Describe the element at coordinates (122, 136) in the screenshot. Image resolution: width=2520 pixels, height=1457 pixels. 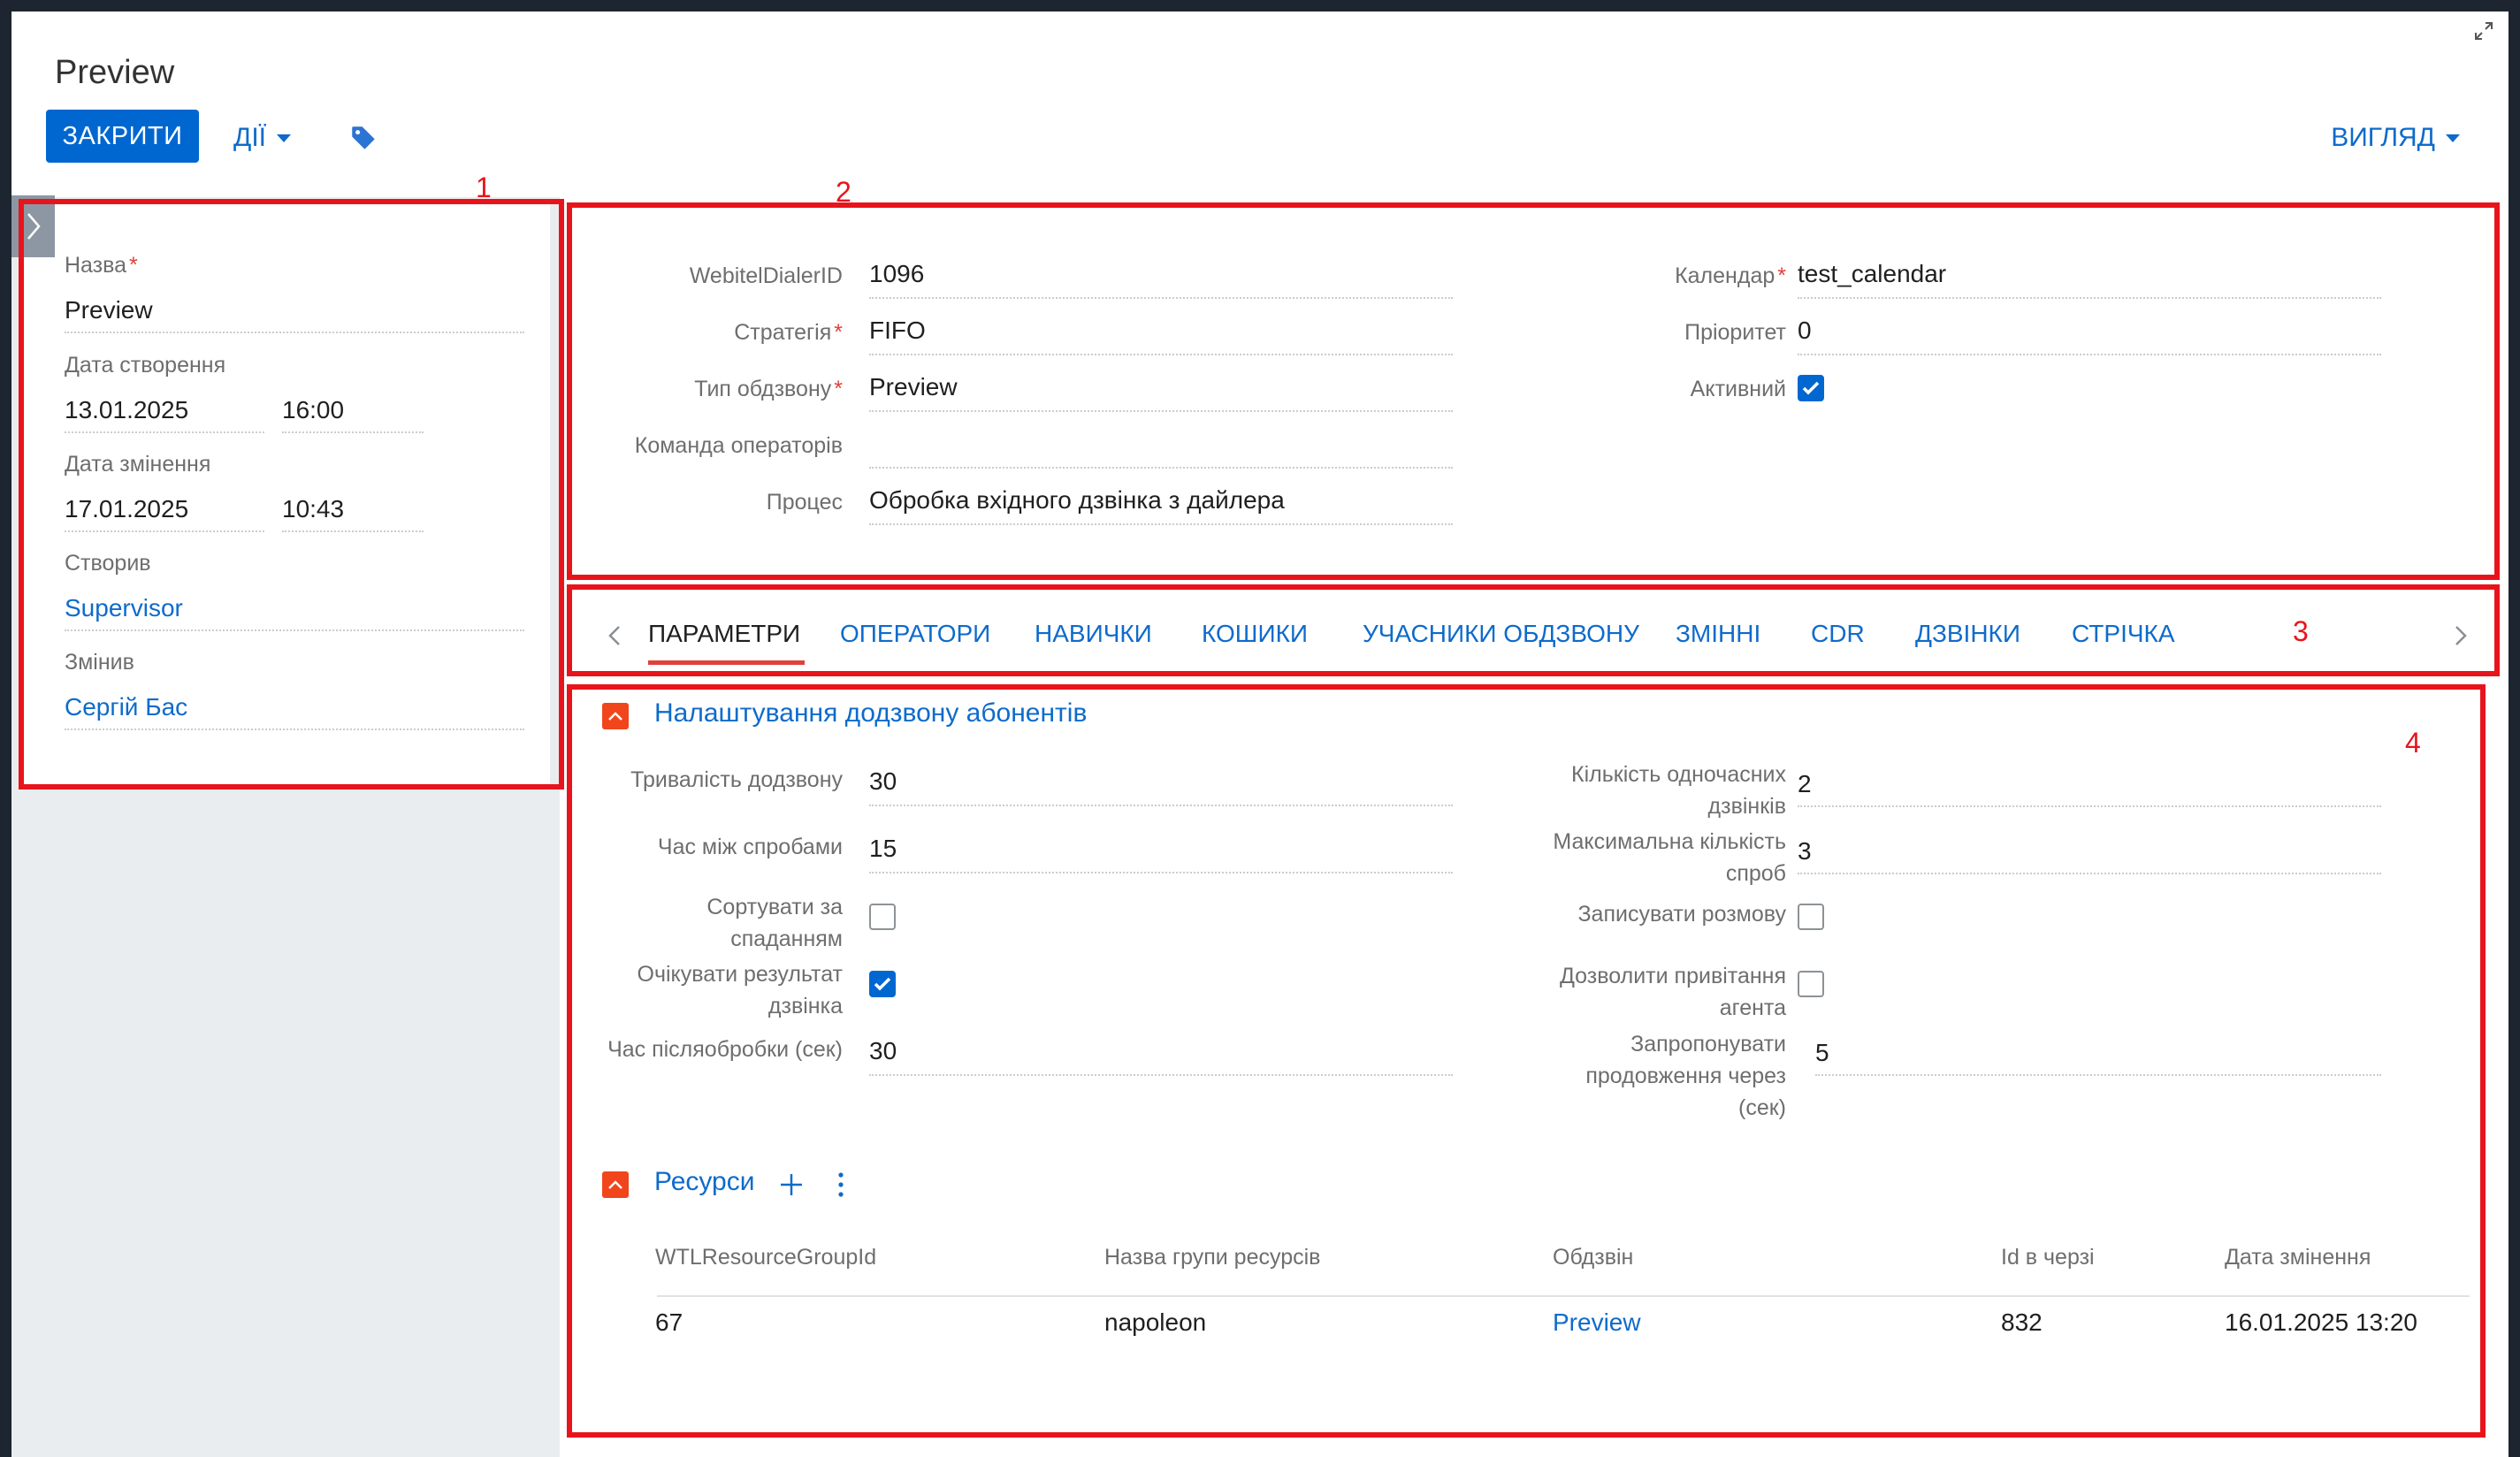
I see `close-button: ЗАКРИТИ` at that location.